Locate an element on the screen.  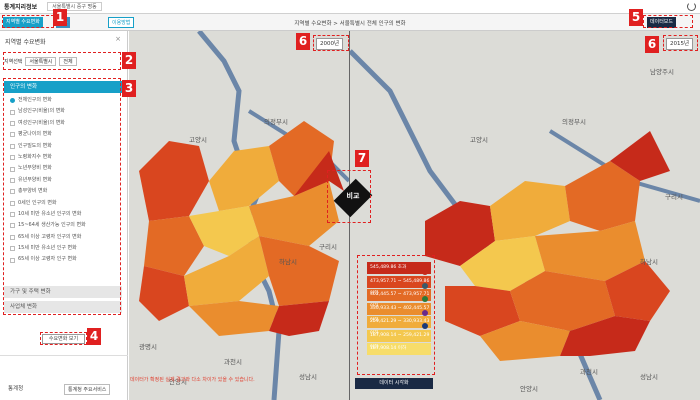
indicator-label: 평균나이의 변화 is located at coordinates (35, 134).